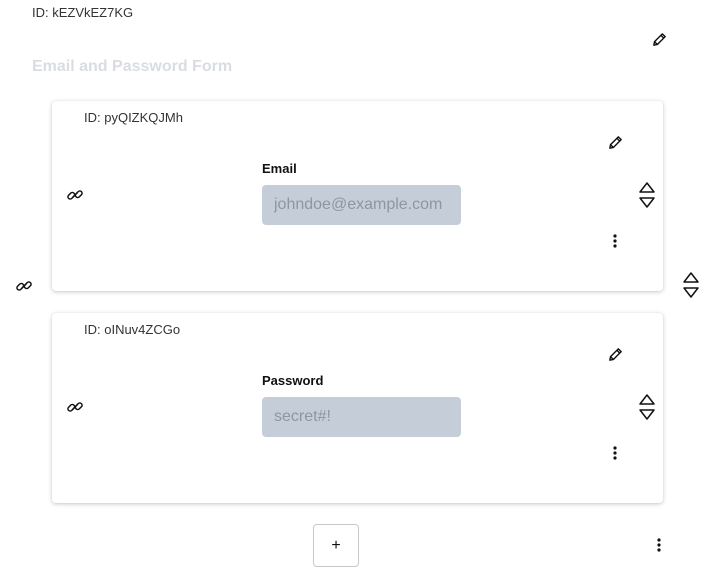 This screenshot has width=704, height=572. What do you see at coordinates (615, 354) in the screenshot?
I see `password-card-edit-pencil-icon` at bounding box center [615, 354].